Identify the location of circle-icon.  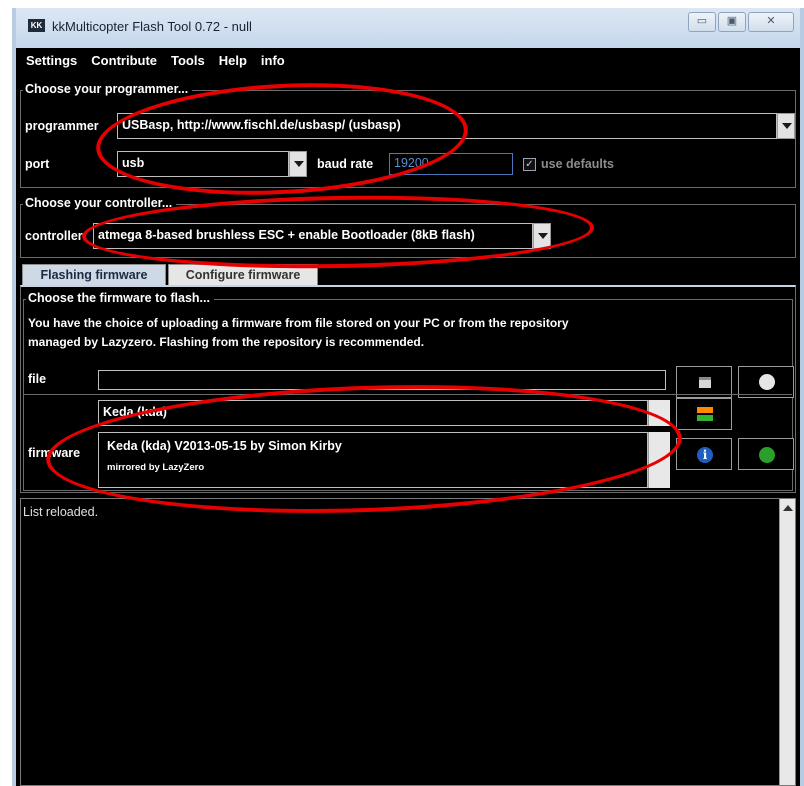
(767, 382).